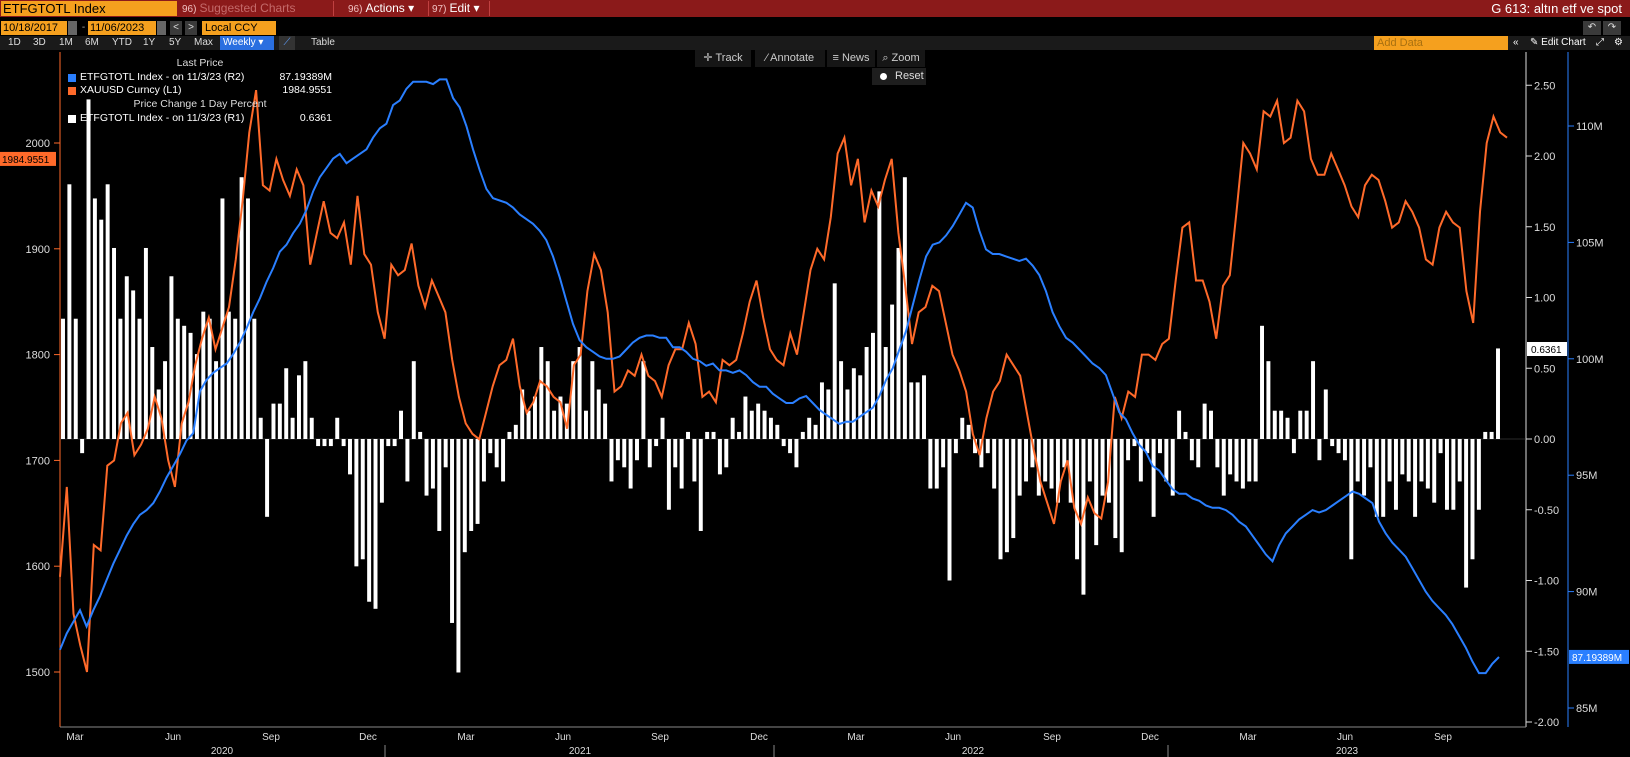 The width and height of the screenshot is (1630, 757). What do you see at coordinates (837, 58) in the screenshot?
I see `news-icon: ≡` at bounding box center [837, 58].